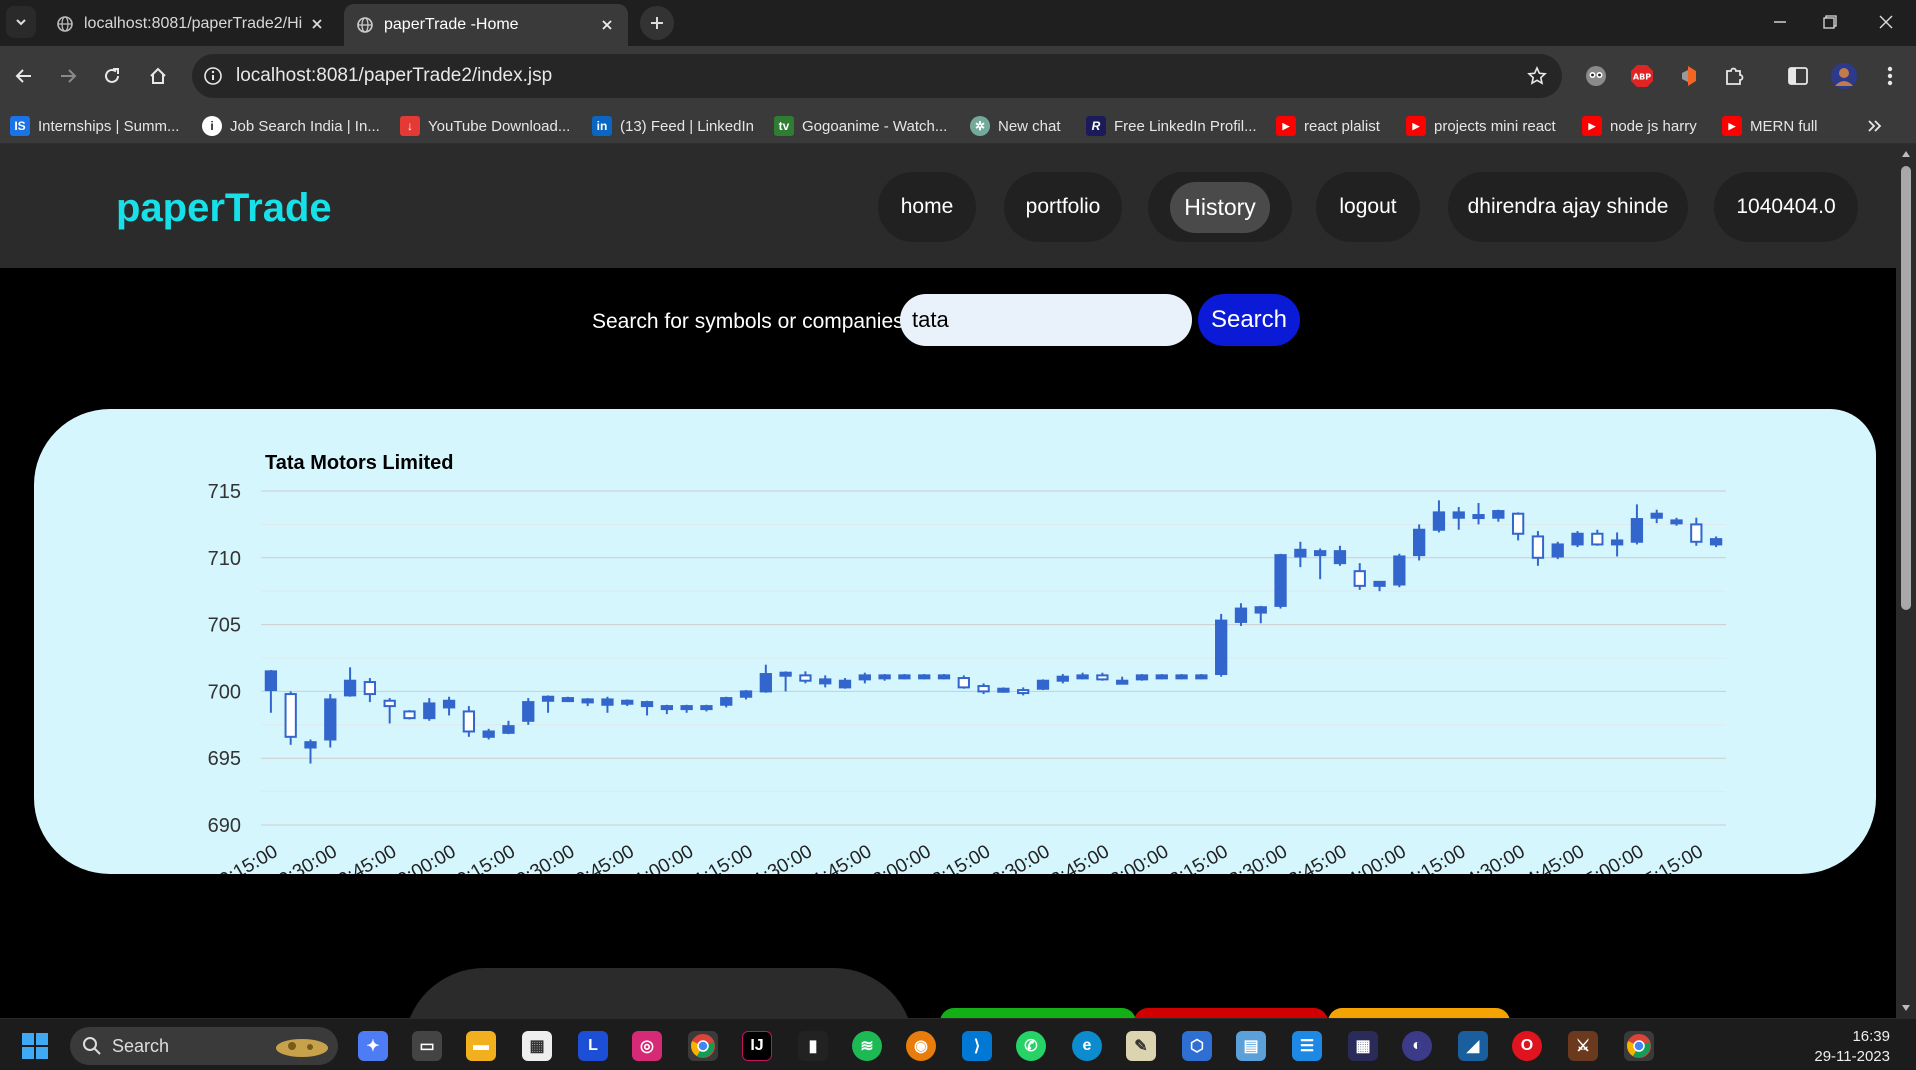 The height and width of the screenshot is (1070, 1916). What do you see at coordinates (921, 1046) in the screenshot?
I see `blender-icon: ◉` at bounding box center [921, 1046].